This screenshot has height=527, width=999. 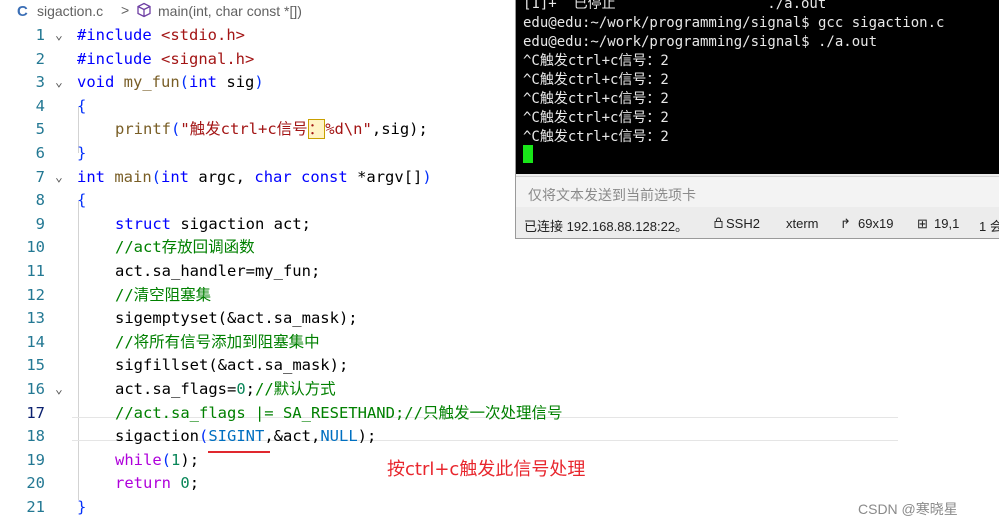 I want to click on line-number: 18, so click(x=35, y=436).